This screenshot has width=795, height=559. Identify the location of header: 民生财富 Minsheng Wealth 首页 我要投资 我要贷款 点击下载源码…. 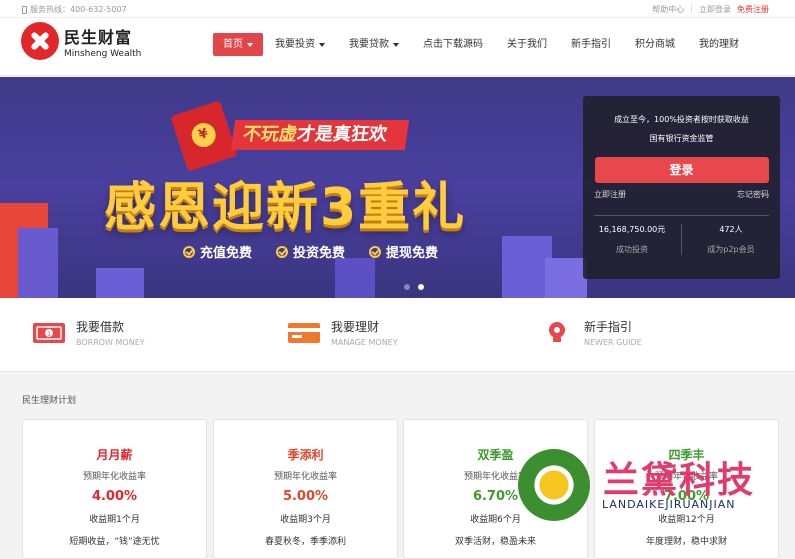
(397, 47).